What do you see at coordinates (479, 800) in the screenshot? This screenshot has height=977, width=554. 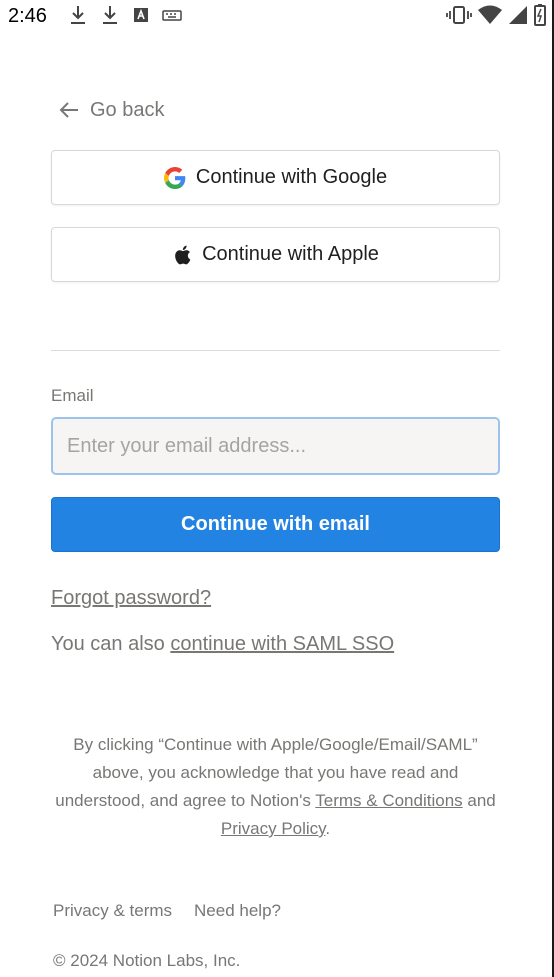 I see `legal-text-middle: and` at bounding box center [479, 800].